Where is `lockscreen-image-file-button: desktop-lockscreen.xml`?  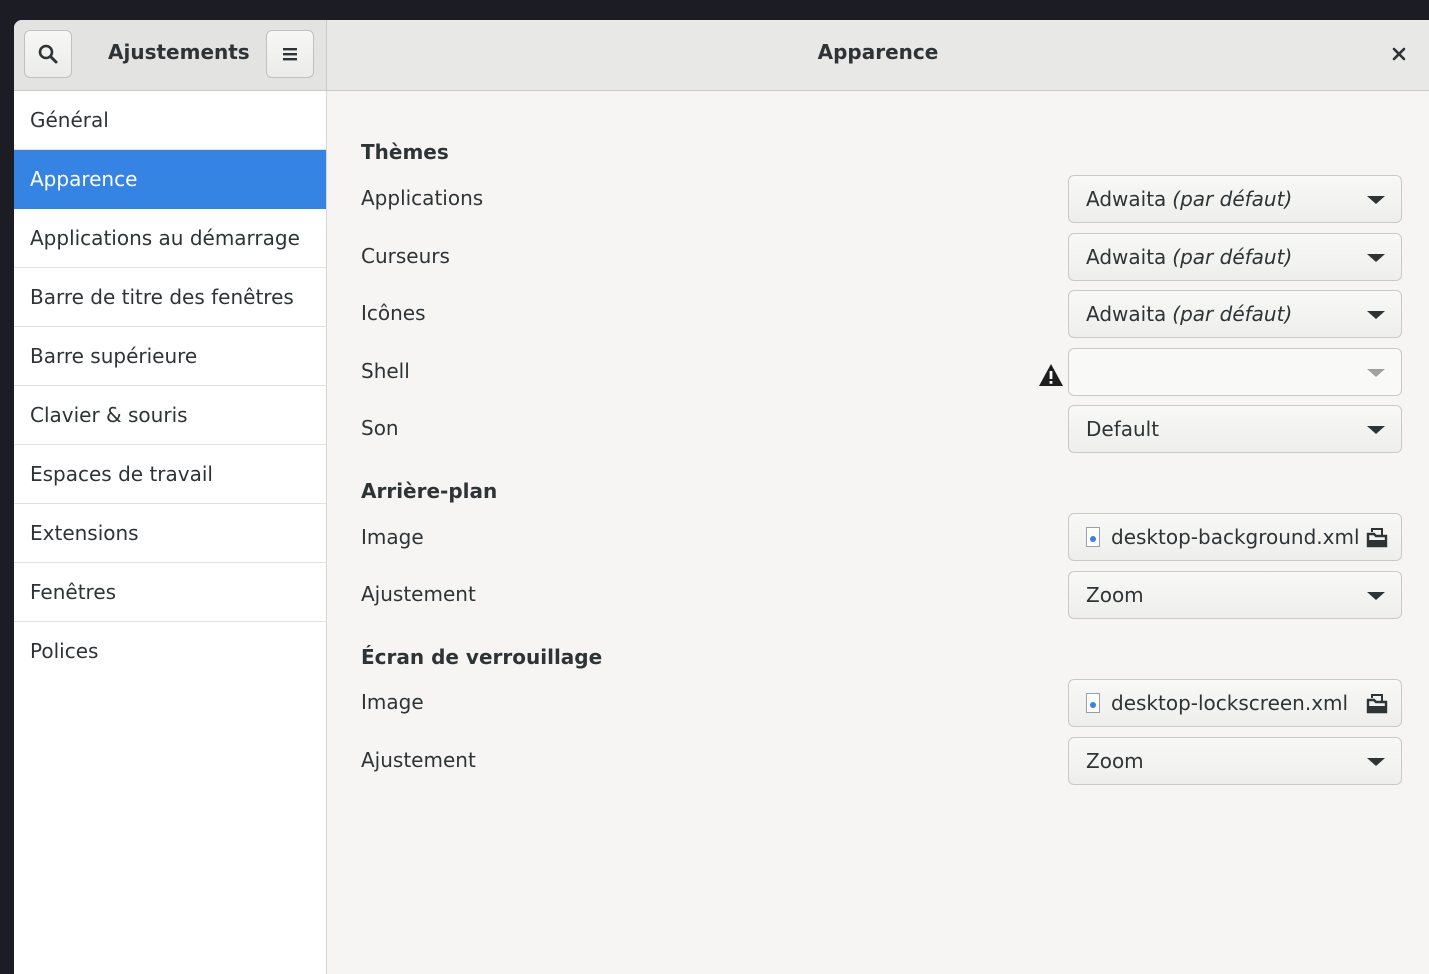 lockscreen-image-file-button: desktop-lockscreen.xml is located at coordinates (1235, 703).